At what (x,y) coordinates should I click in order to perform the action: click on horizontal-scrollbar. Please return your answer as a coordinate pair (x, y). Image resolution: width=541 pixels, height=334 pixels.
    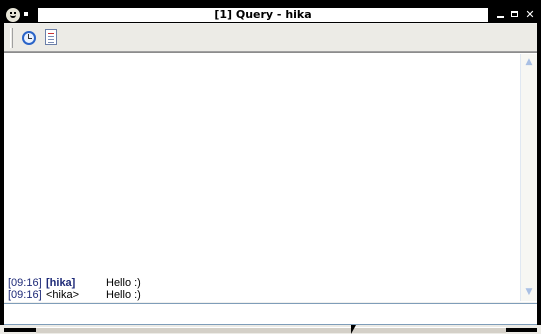
    Looking at the image, I should click on (271, 330).